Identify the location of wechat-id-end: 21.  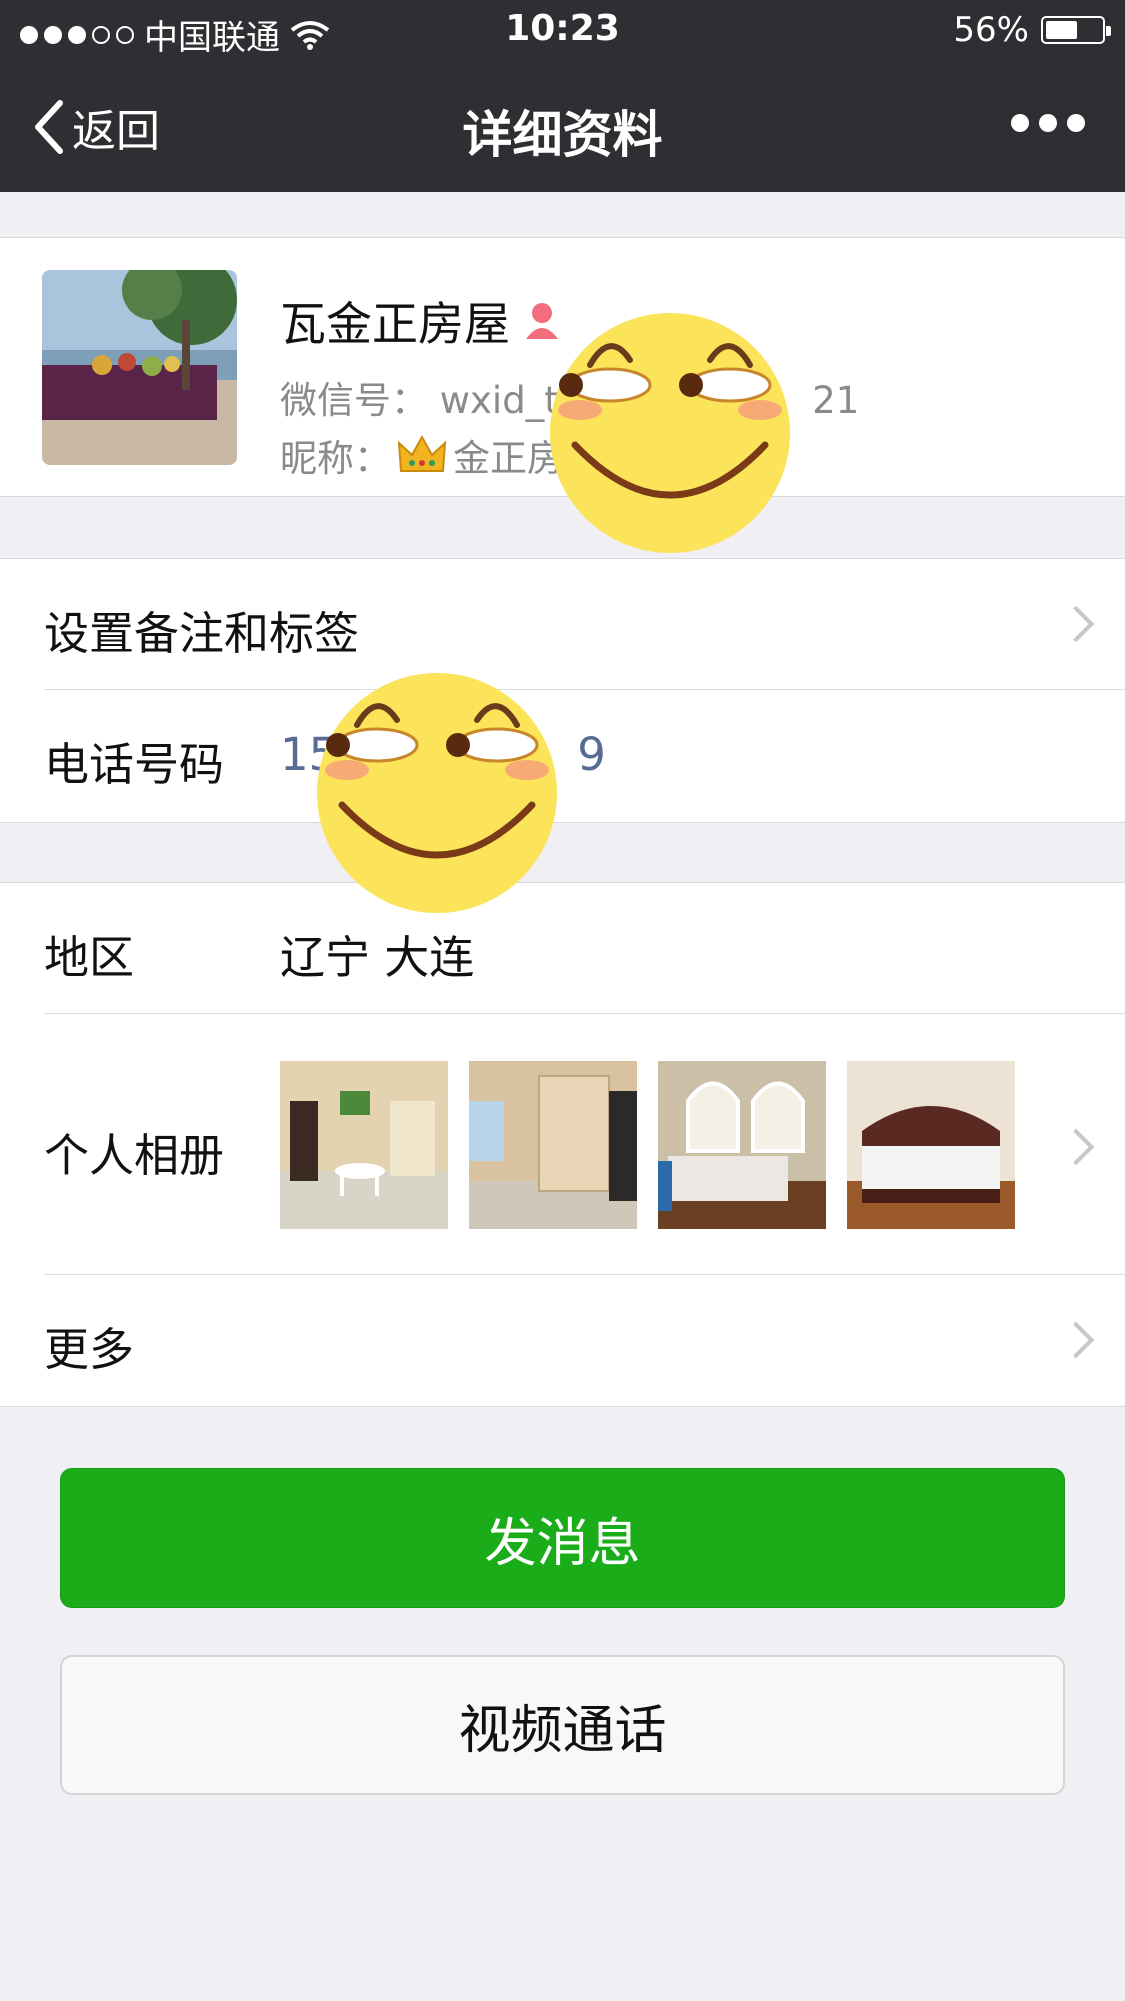
(836, 400).